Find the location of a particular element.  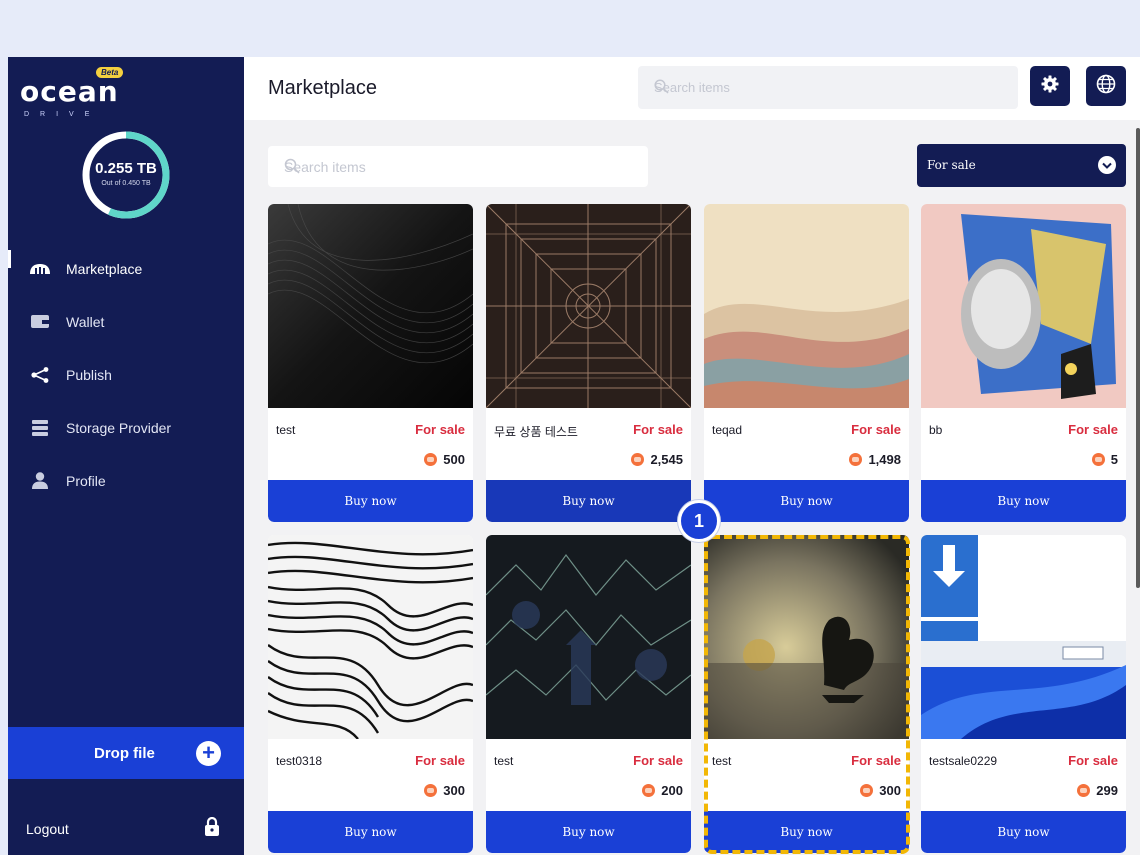

artwork-geometric-pattern is located at coordinates (588, 306).